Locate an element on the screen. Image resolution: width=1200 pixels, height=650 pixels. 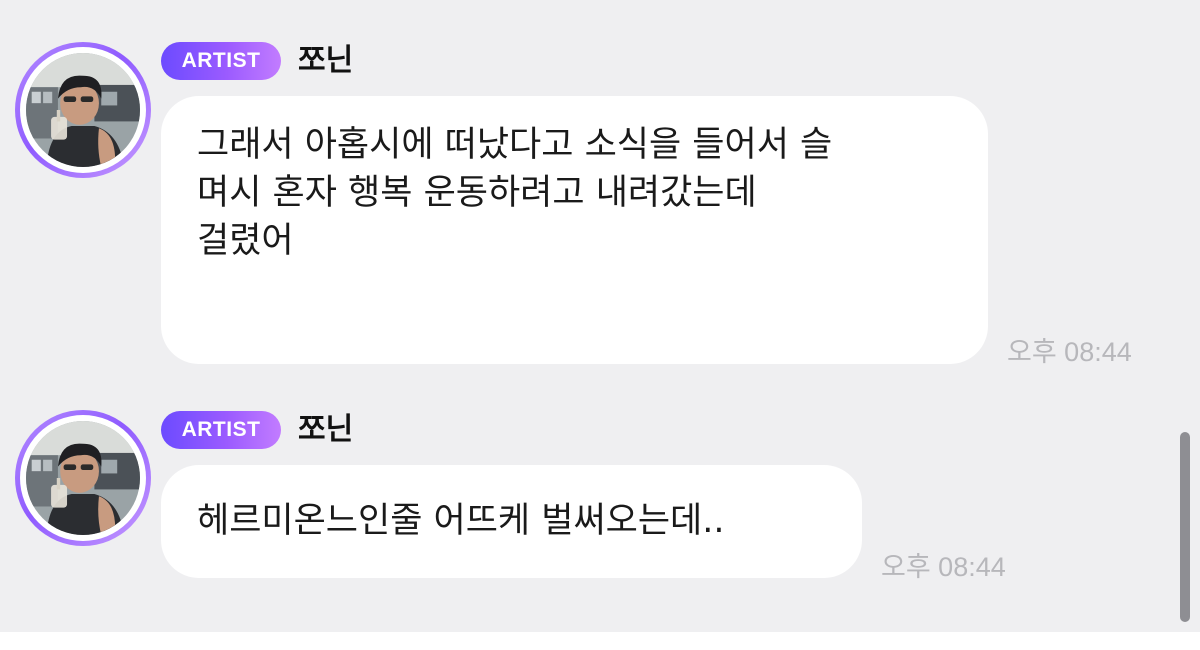
message-text-line: 그래서 아홉시에 떠났다고 소식을 들어서 슬 is located at coordinates (515, 145).